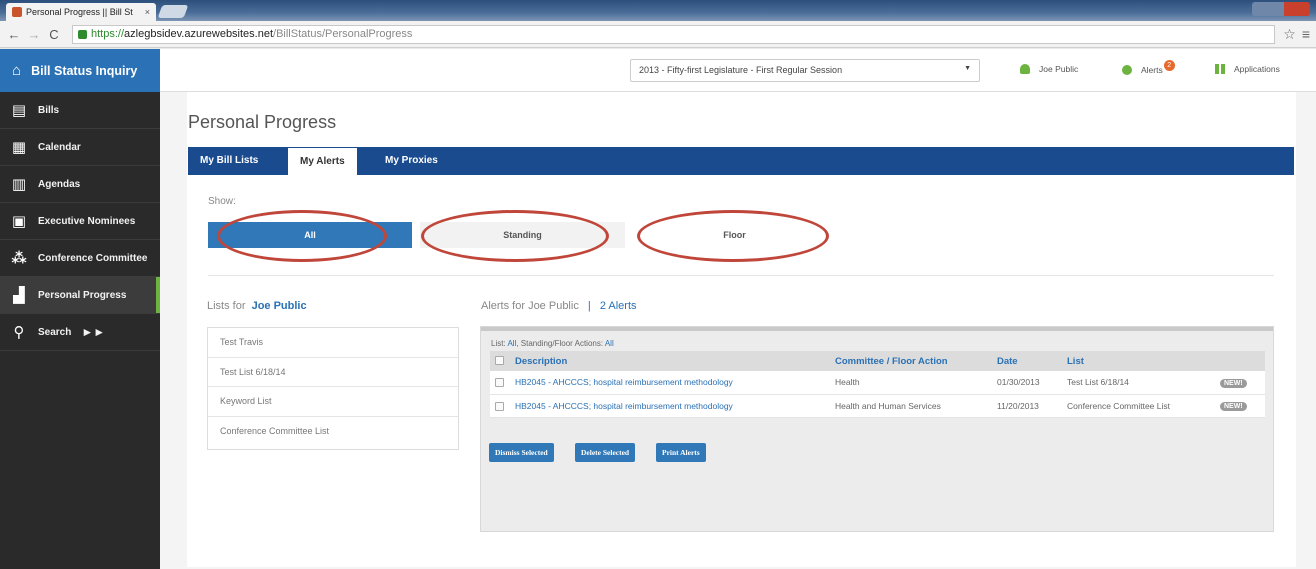 The width and height of the screenshot is (1316, 569). I want to click on section-divider, so click(741, 275).